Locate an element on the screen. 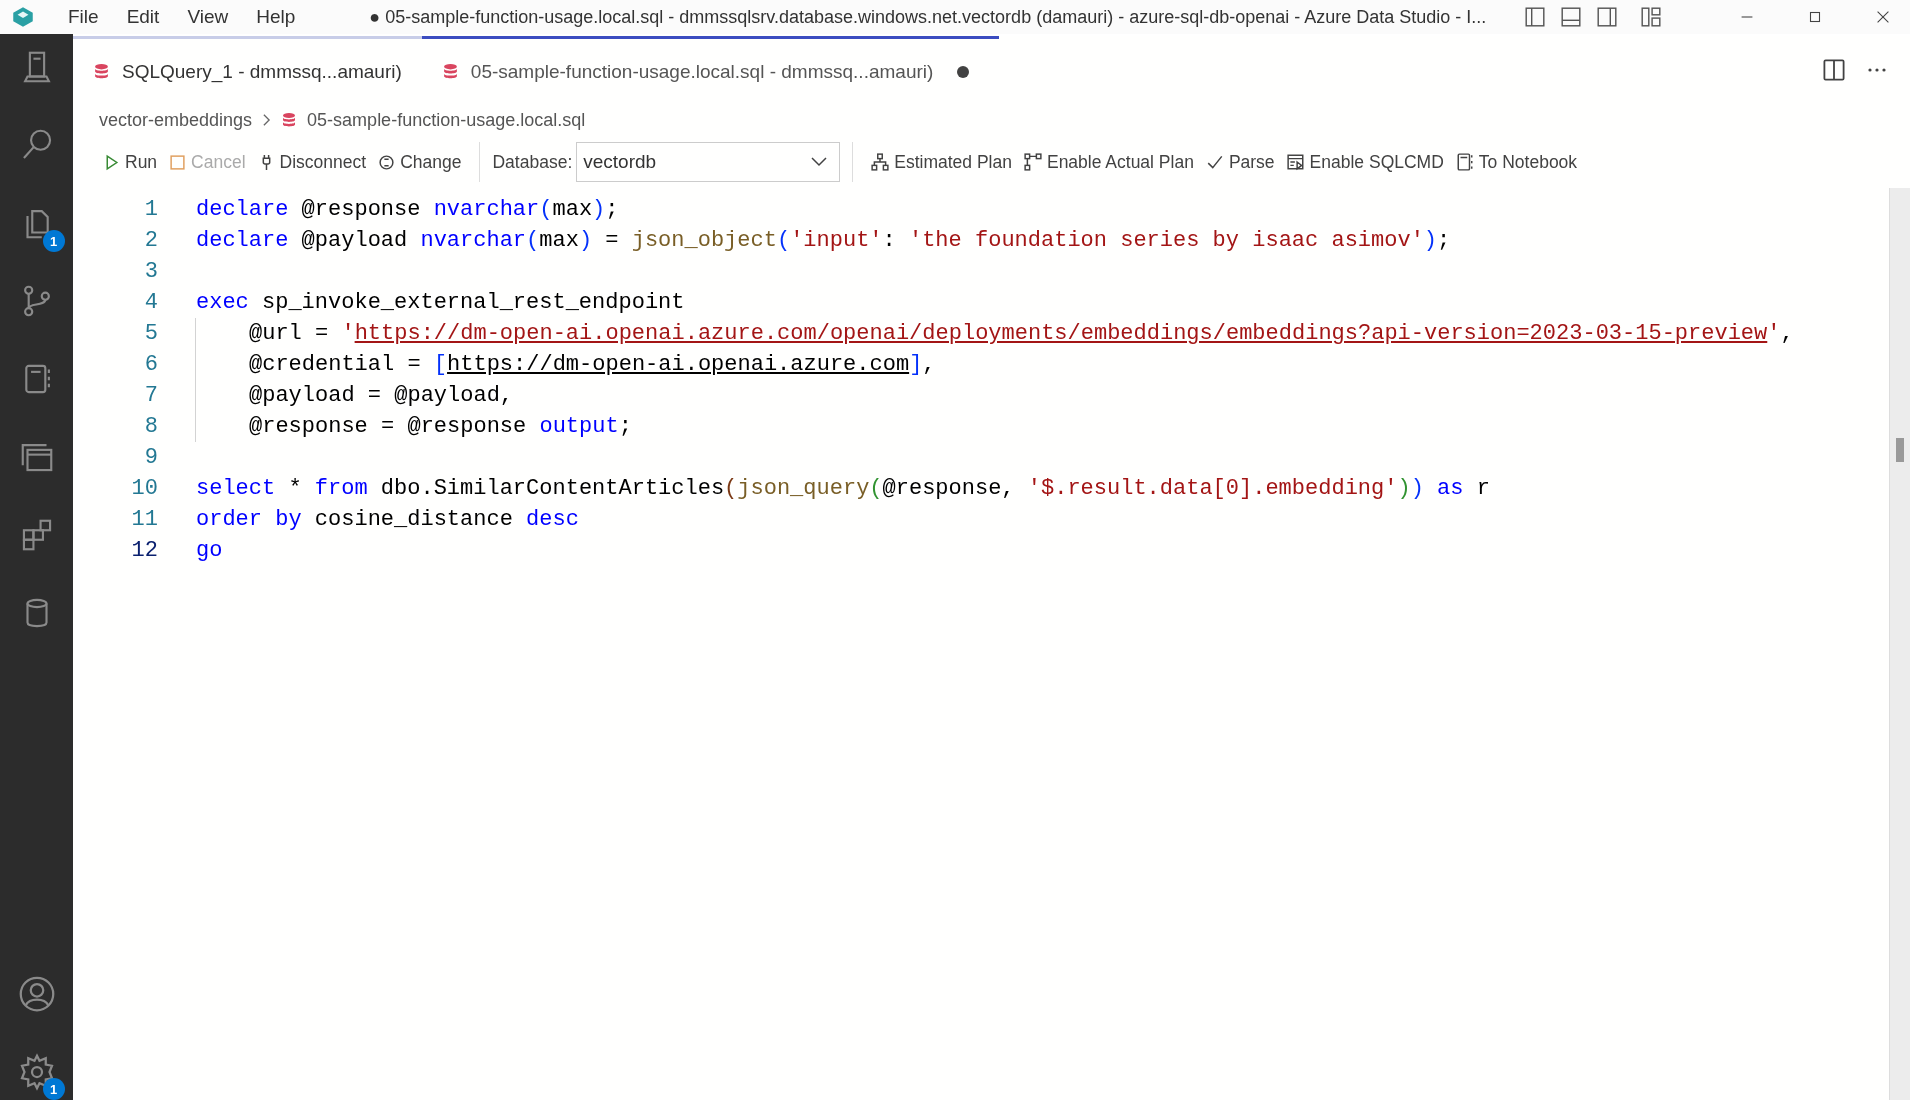 This screenshot has width=1910, height=1100. code-line: @response = @response output; is located at coordinates (440, 426).